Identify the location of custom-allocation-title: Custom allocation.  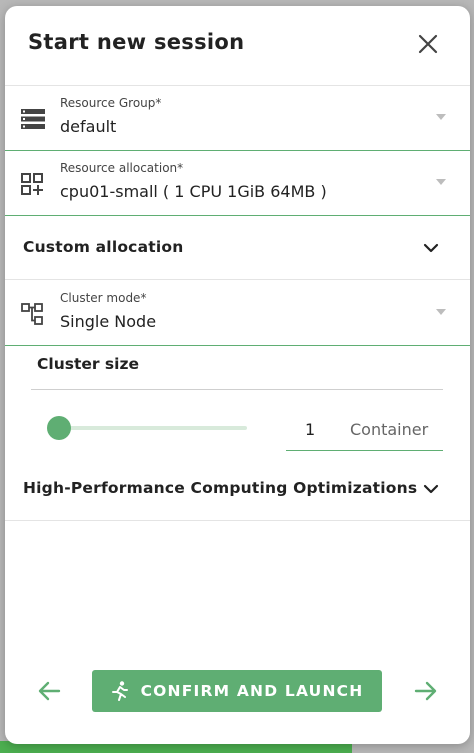
(103, 247).